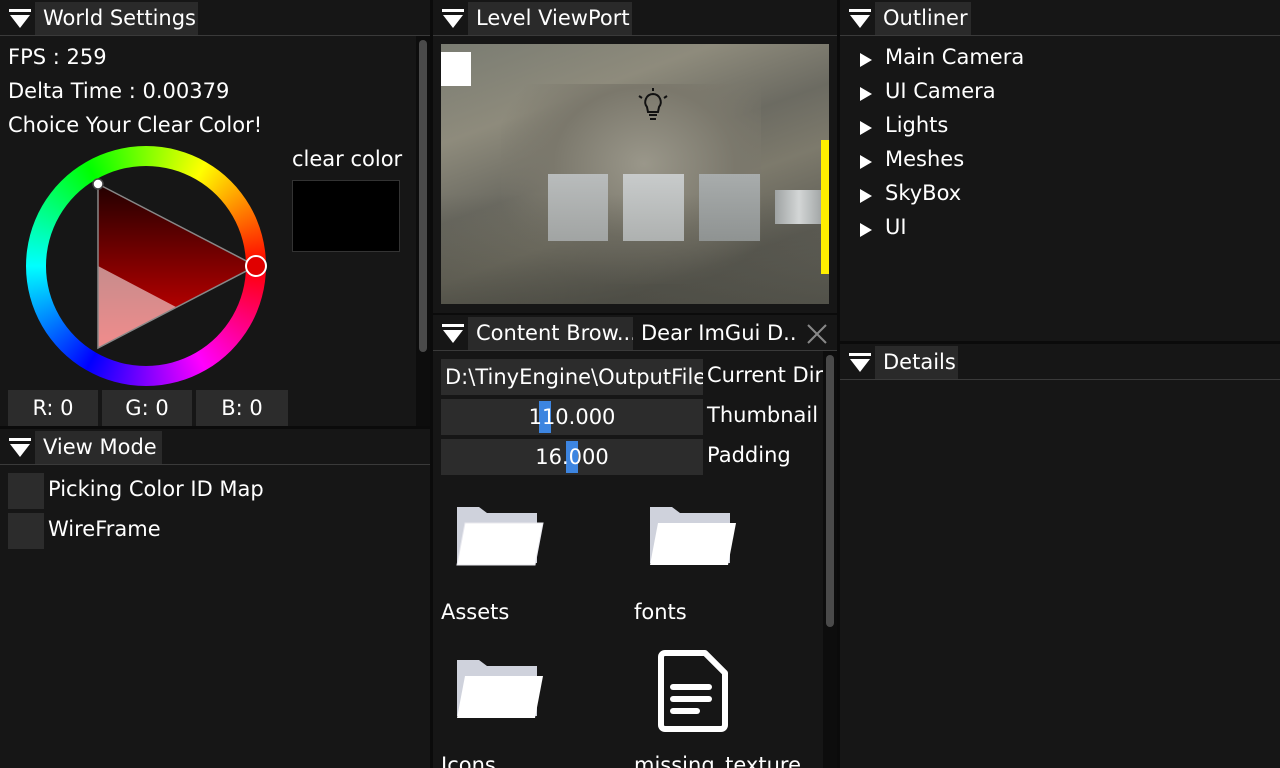 The width and height of the screenshot is (1280, 768). I want to click on view-mode-panel: View Mode Picking Color ID Map WireFrame, so click(215, 598).